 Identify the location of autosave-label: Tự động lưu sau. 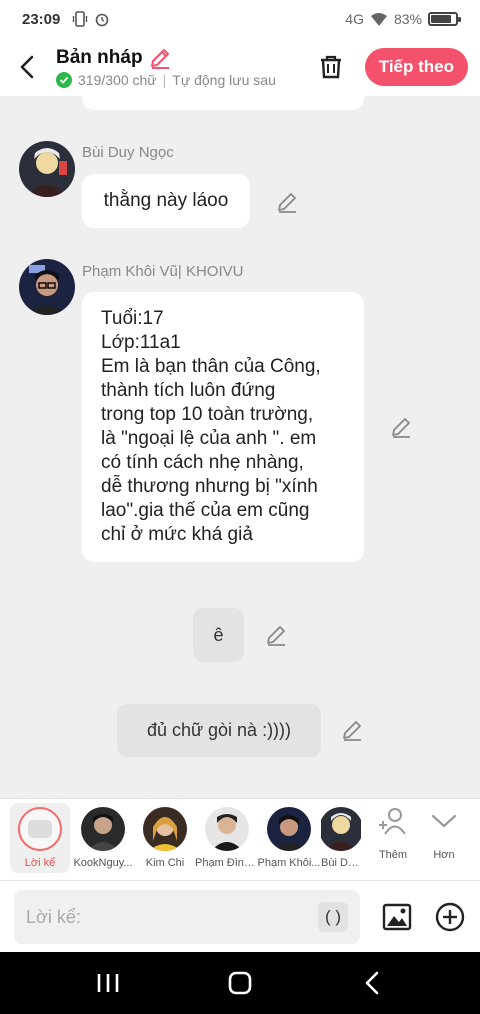
(224, 79).